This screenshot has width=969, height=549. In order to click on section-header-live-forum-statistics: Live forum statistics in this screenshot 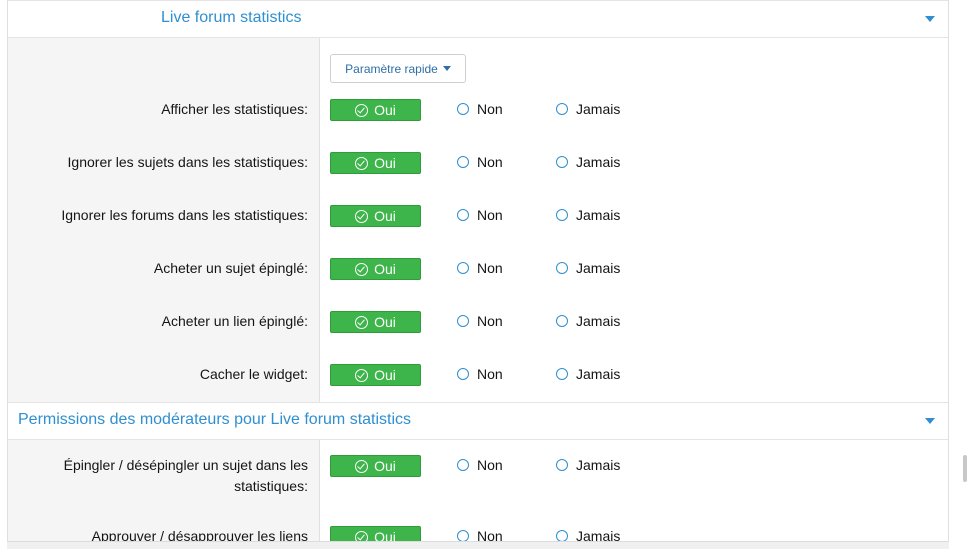, I will do `click(478, 19)`.